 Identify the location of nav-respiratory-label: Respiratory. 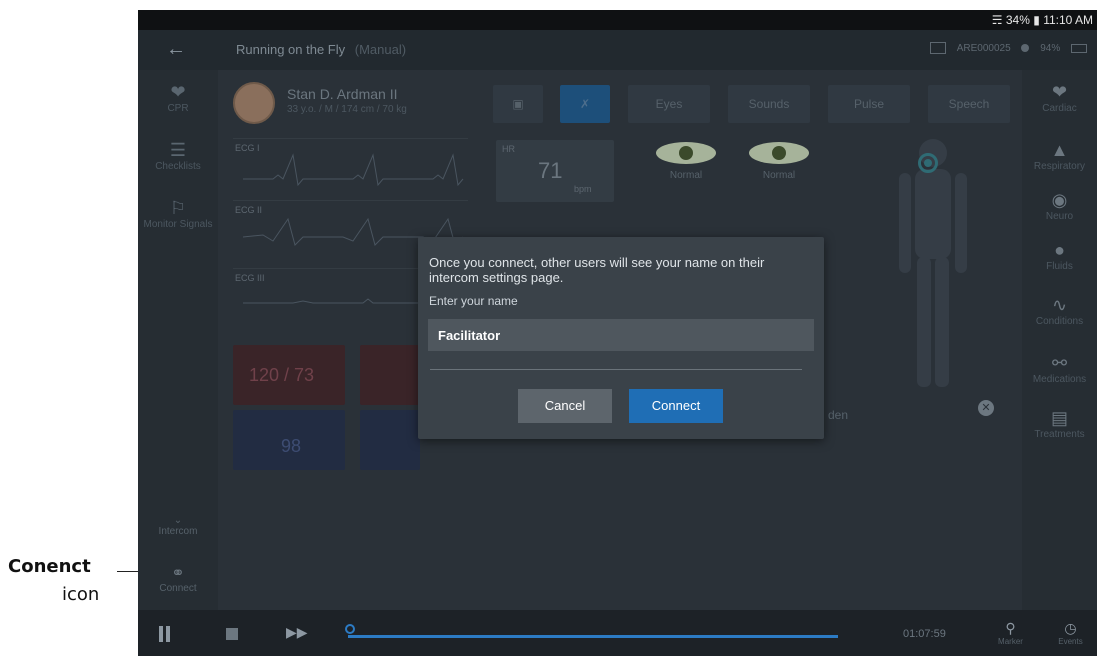
(1059, 166).